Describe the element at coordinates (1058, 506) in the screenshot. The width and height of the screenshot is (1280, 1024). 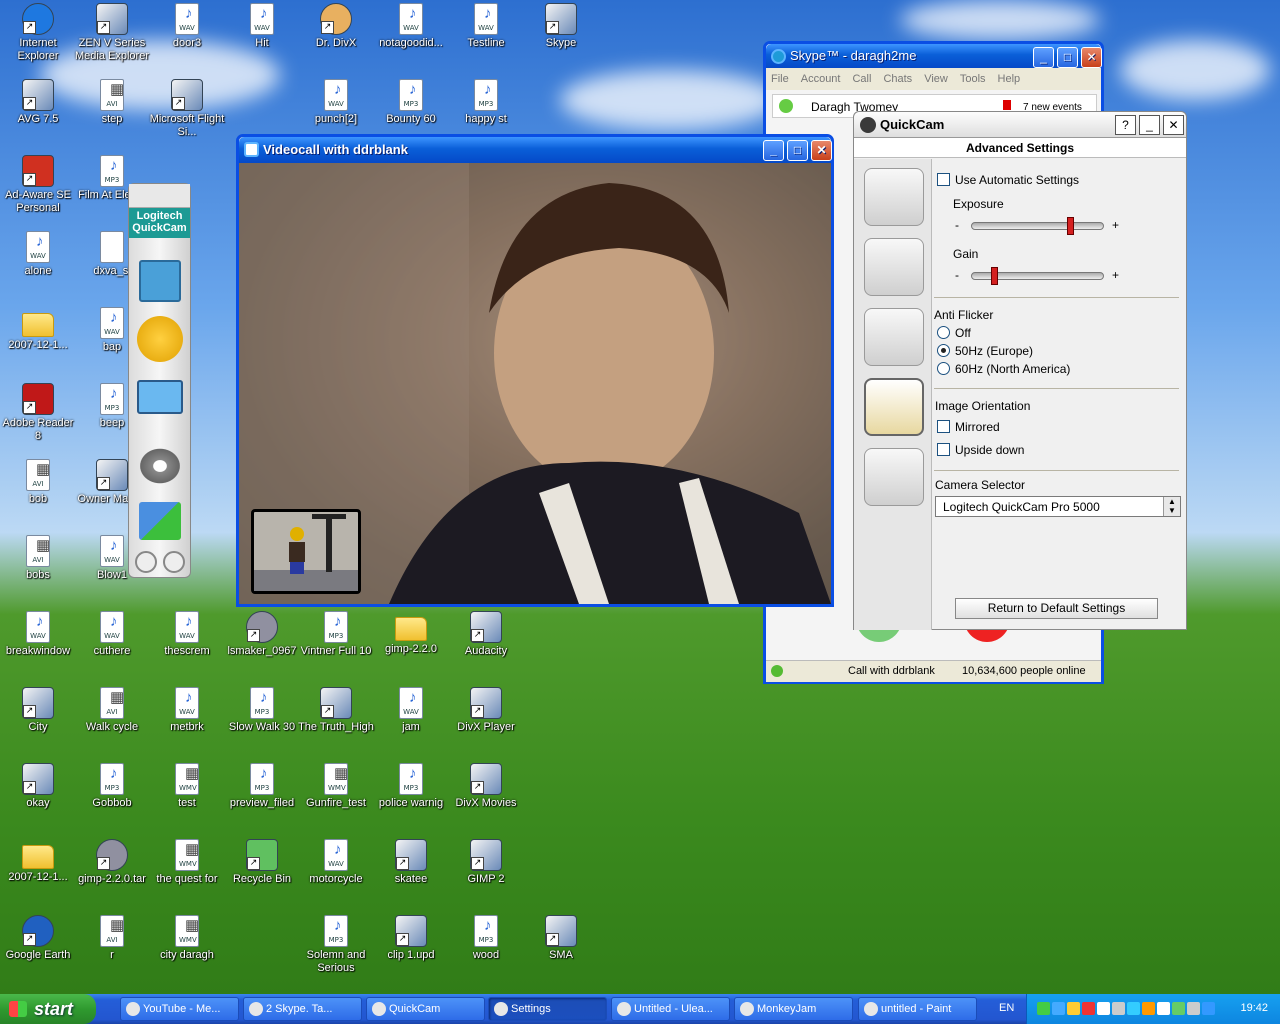
I see `camera-select: Logitech QuickCam Pro 5000 ▲ ▼` at that location.